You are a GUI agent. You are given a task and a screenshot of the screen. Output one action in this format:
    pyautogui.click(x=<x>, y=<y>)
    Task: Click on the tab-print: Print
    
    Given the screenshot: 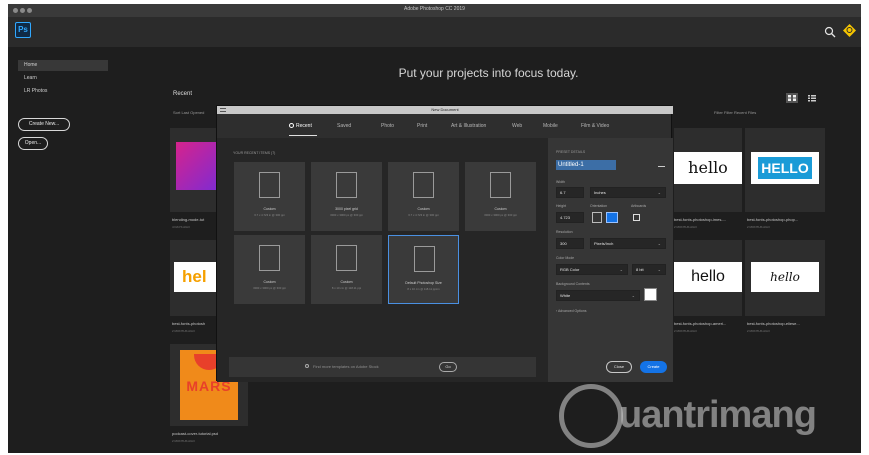 What is the action you would take?
    pyautogui.click(x=422, y=126)
    